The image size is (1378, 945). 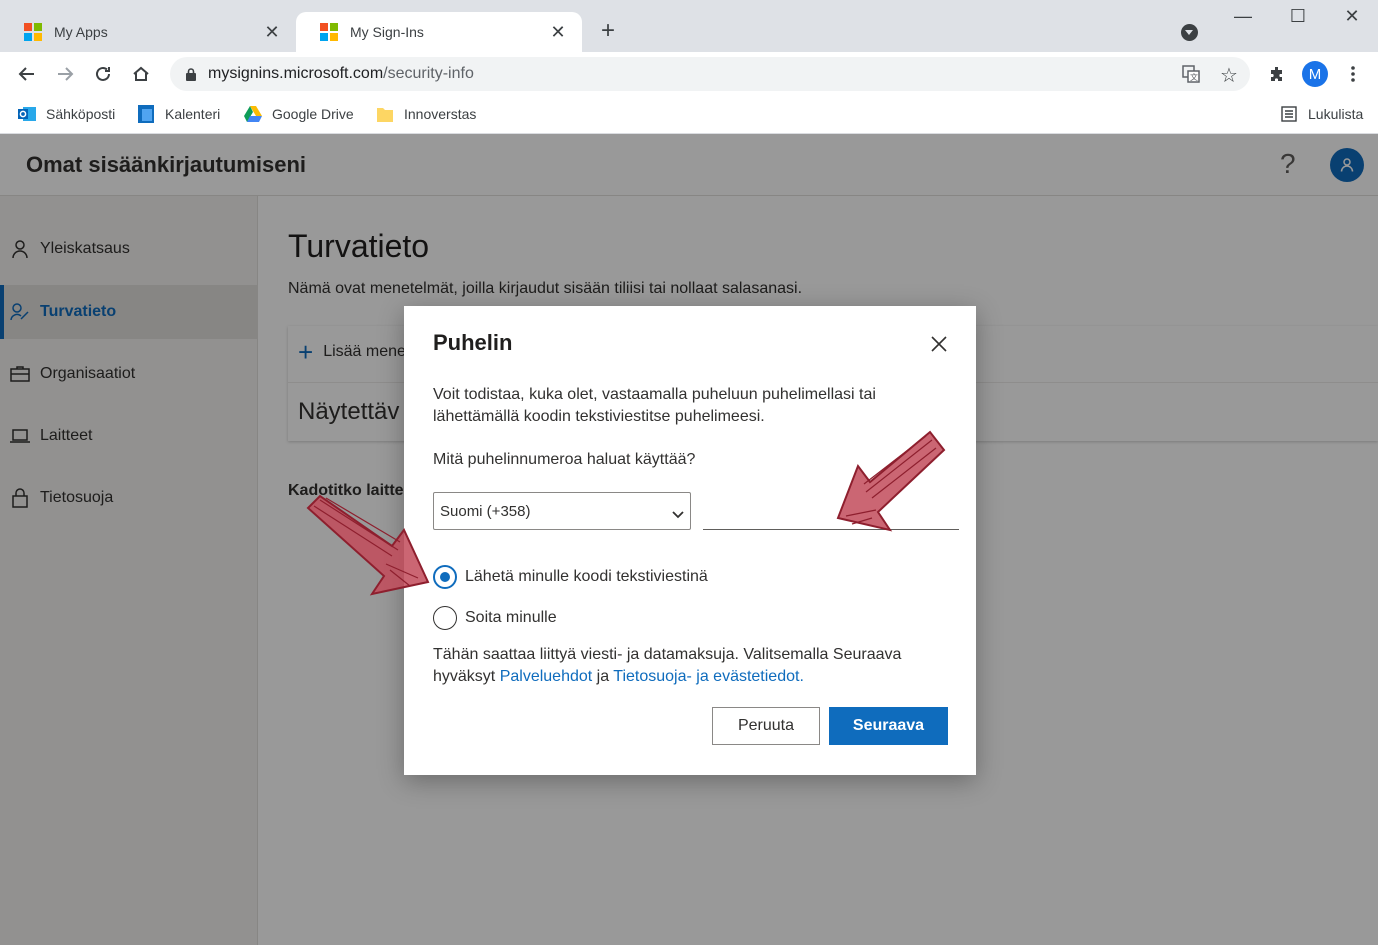 What do you see at coordinates (1298, 16) in the screenshot?
I see `maximize-icon: ☐` at bounding box center [1298, 16].